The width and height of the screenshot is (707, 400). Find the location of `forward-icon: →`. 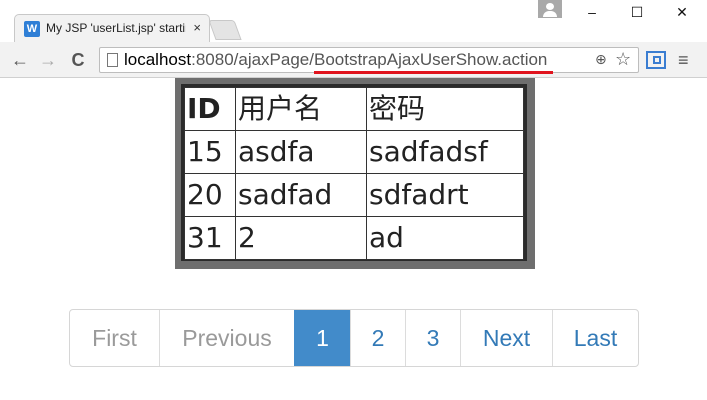

forward-icon: → is located at coordinates (48, 60).